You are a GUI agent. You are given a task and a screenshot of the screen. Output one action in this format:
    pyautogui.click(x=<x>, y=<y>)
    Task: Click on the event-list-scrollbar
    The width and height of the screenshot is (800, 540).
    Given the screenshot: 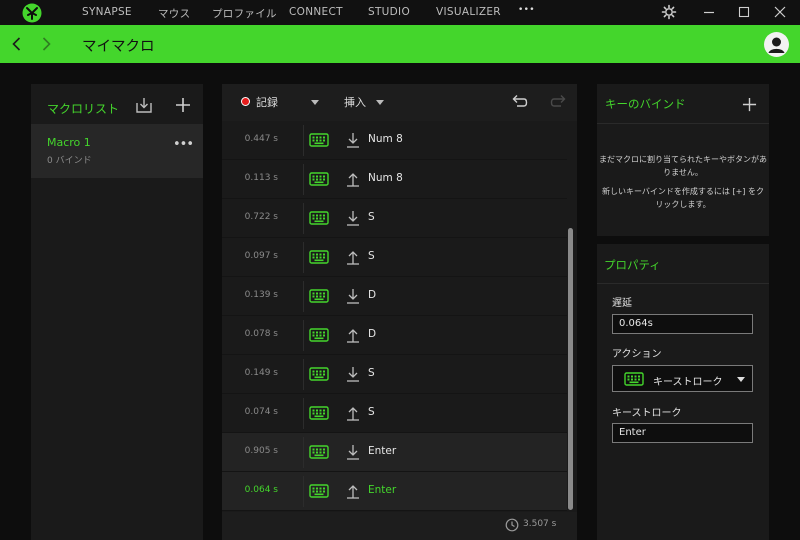 What is the action you would take?
    pyautogui.click(x=570, y=369)
    